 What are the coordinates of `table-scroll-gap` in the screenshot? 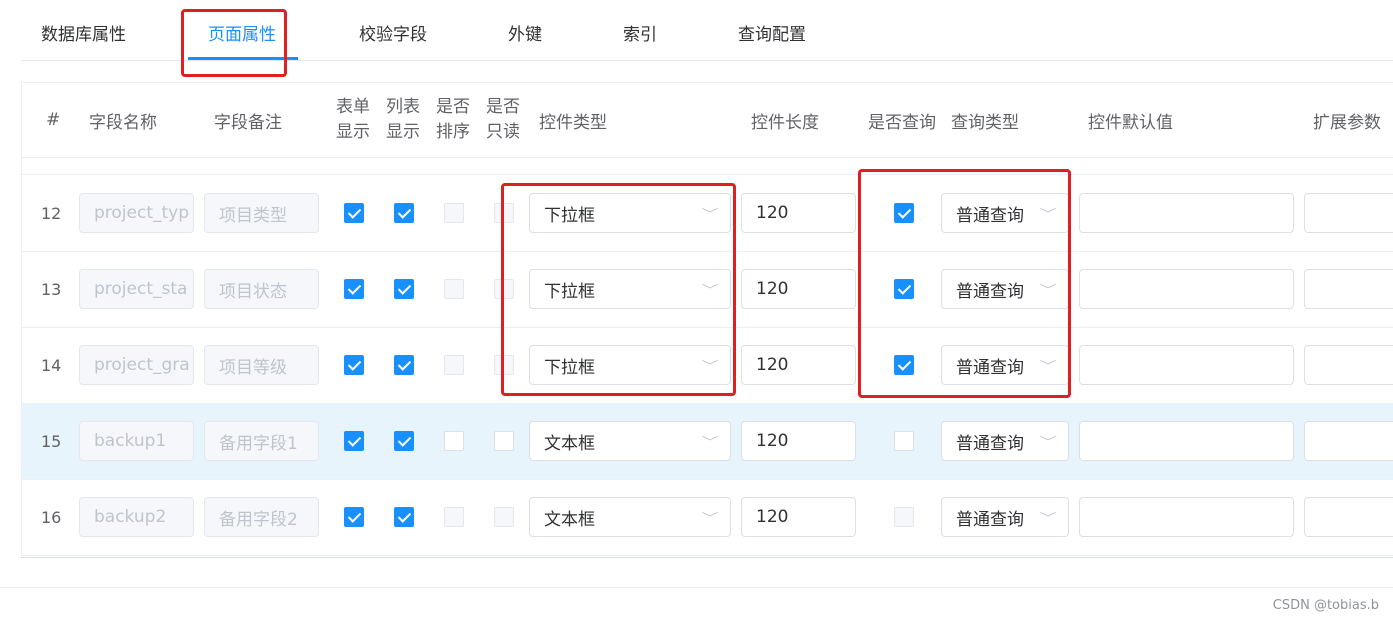 It's located at (707, 166).